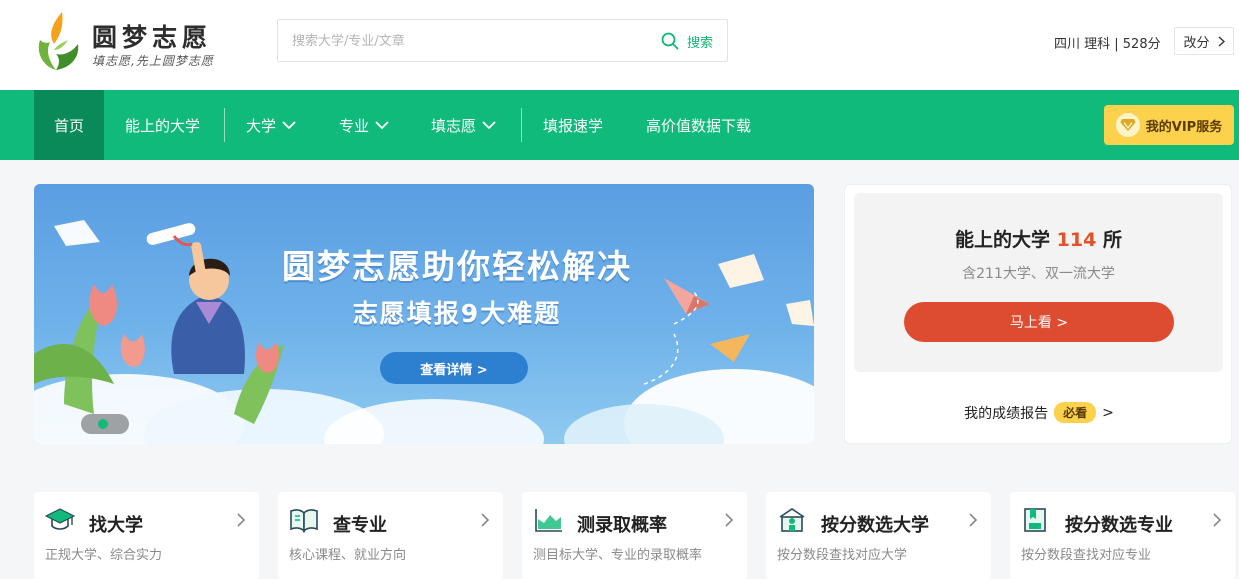 The width and height of the screenshot is (1239, 579). What do you see at coordinates (1112, 240) in the screenshot?
I see `reachable-title-suffix: 所` at bounding box center [1112, 240].